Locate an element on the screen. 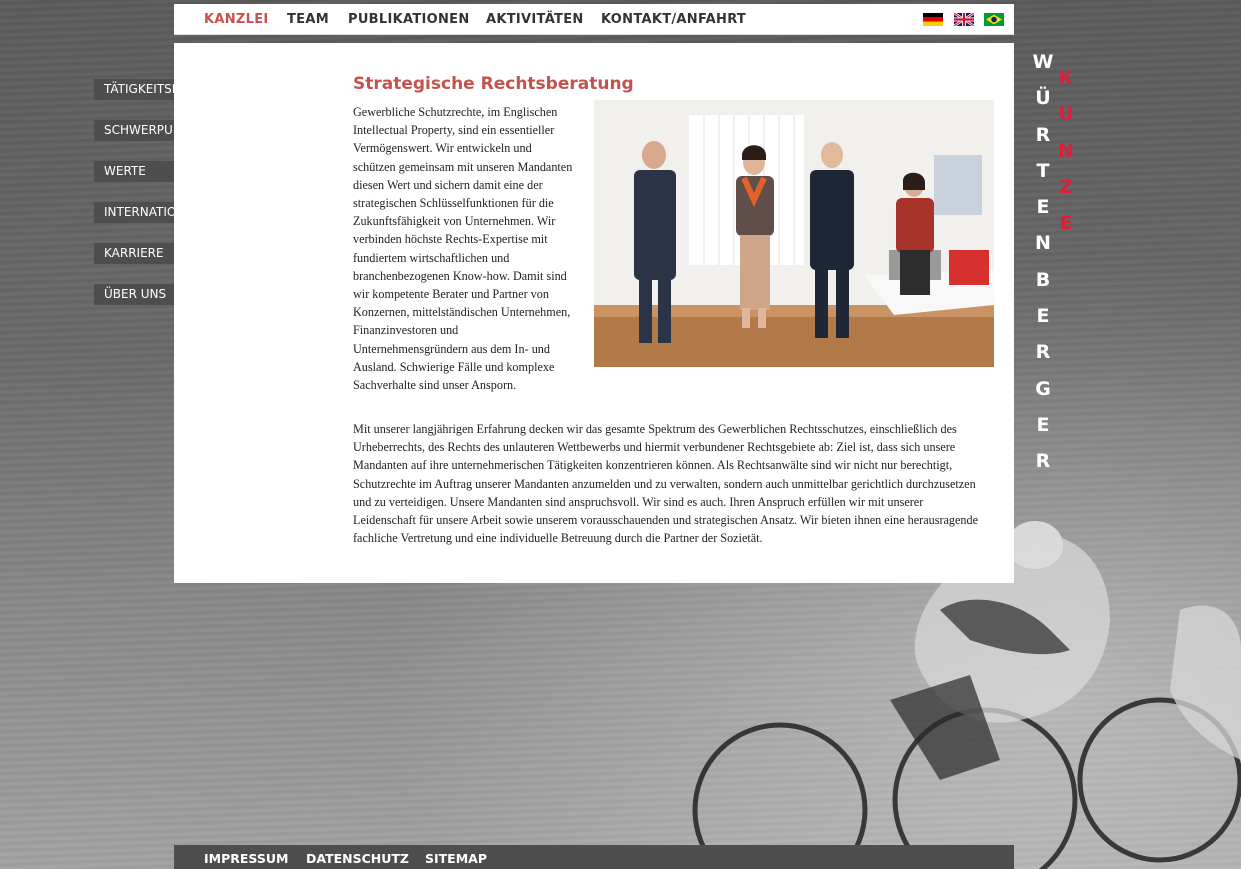 Image resolution: width=1241 pixels, height=869 pixels. brand-logo-kunze: K U N Z E is located at coordinates (1066, 151).